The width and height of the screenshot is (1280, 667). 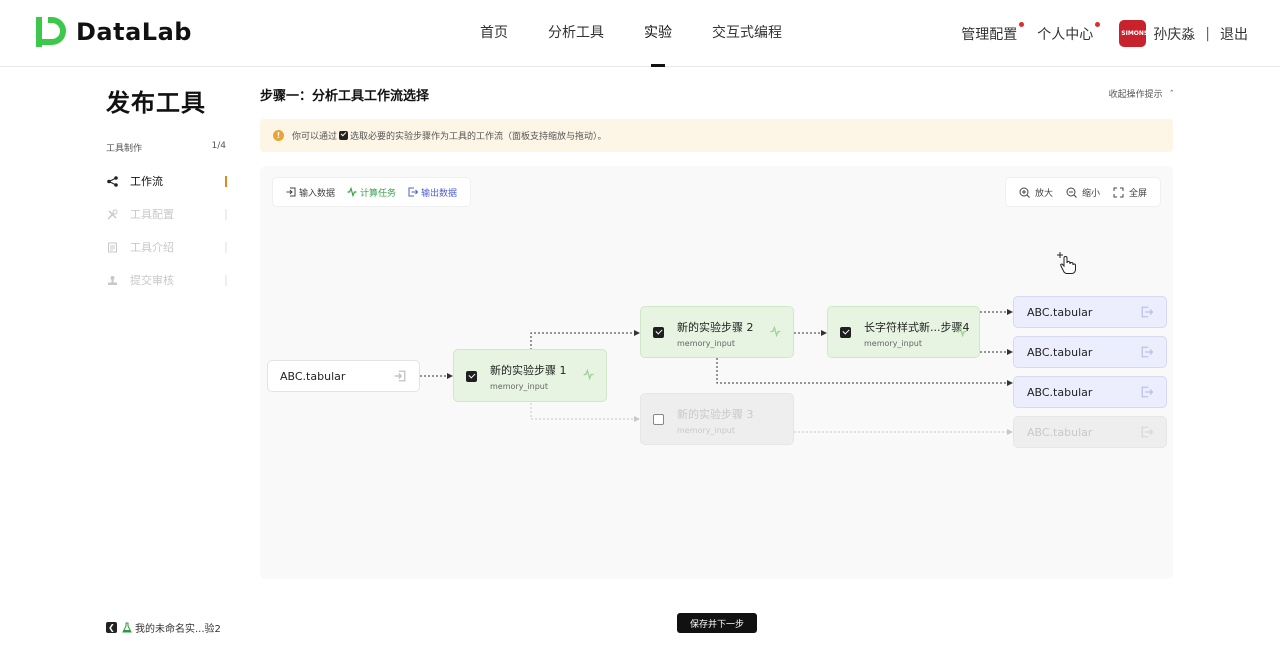 I want to click on step4-checkbox, so click(x=845, y=332).